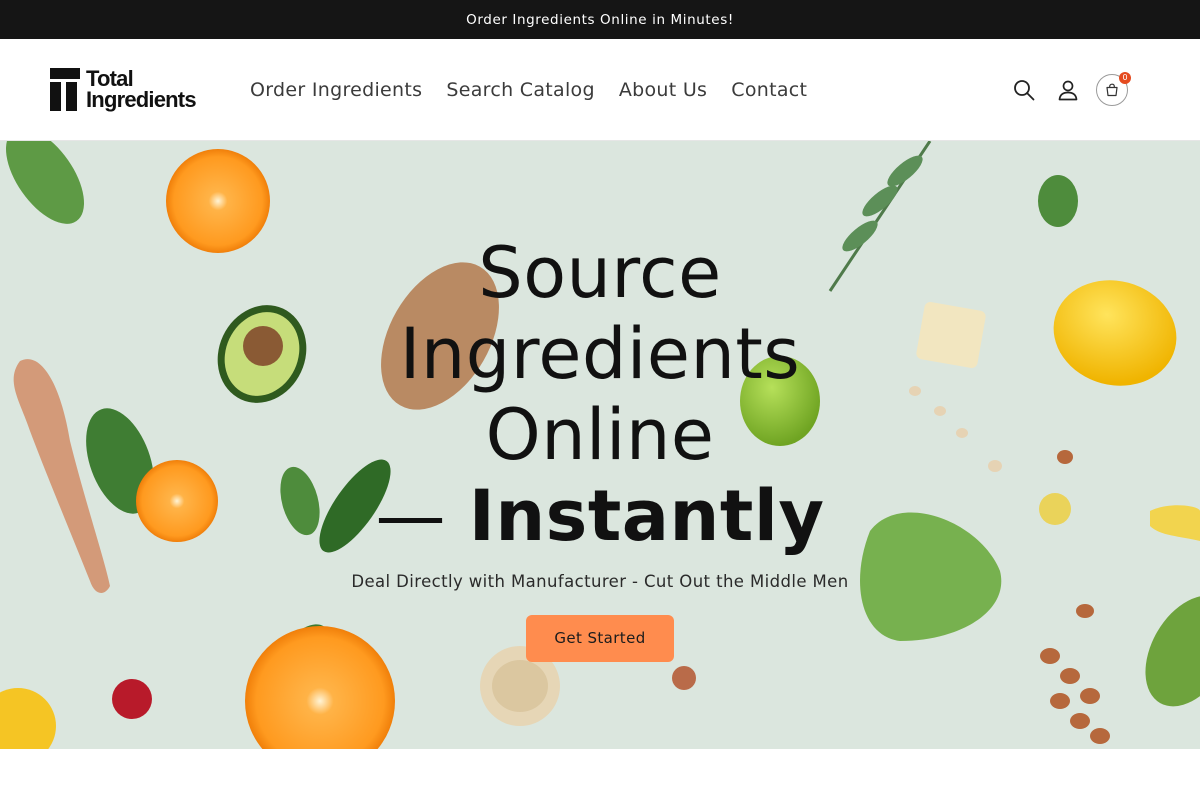 Image resolution: width=1200 pixels, height=800 pixels. I want to click on nav-about-us: About Us, so click(663, 90).